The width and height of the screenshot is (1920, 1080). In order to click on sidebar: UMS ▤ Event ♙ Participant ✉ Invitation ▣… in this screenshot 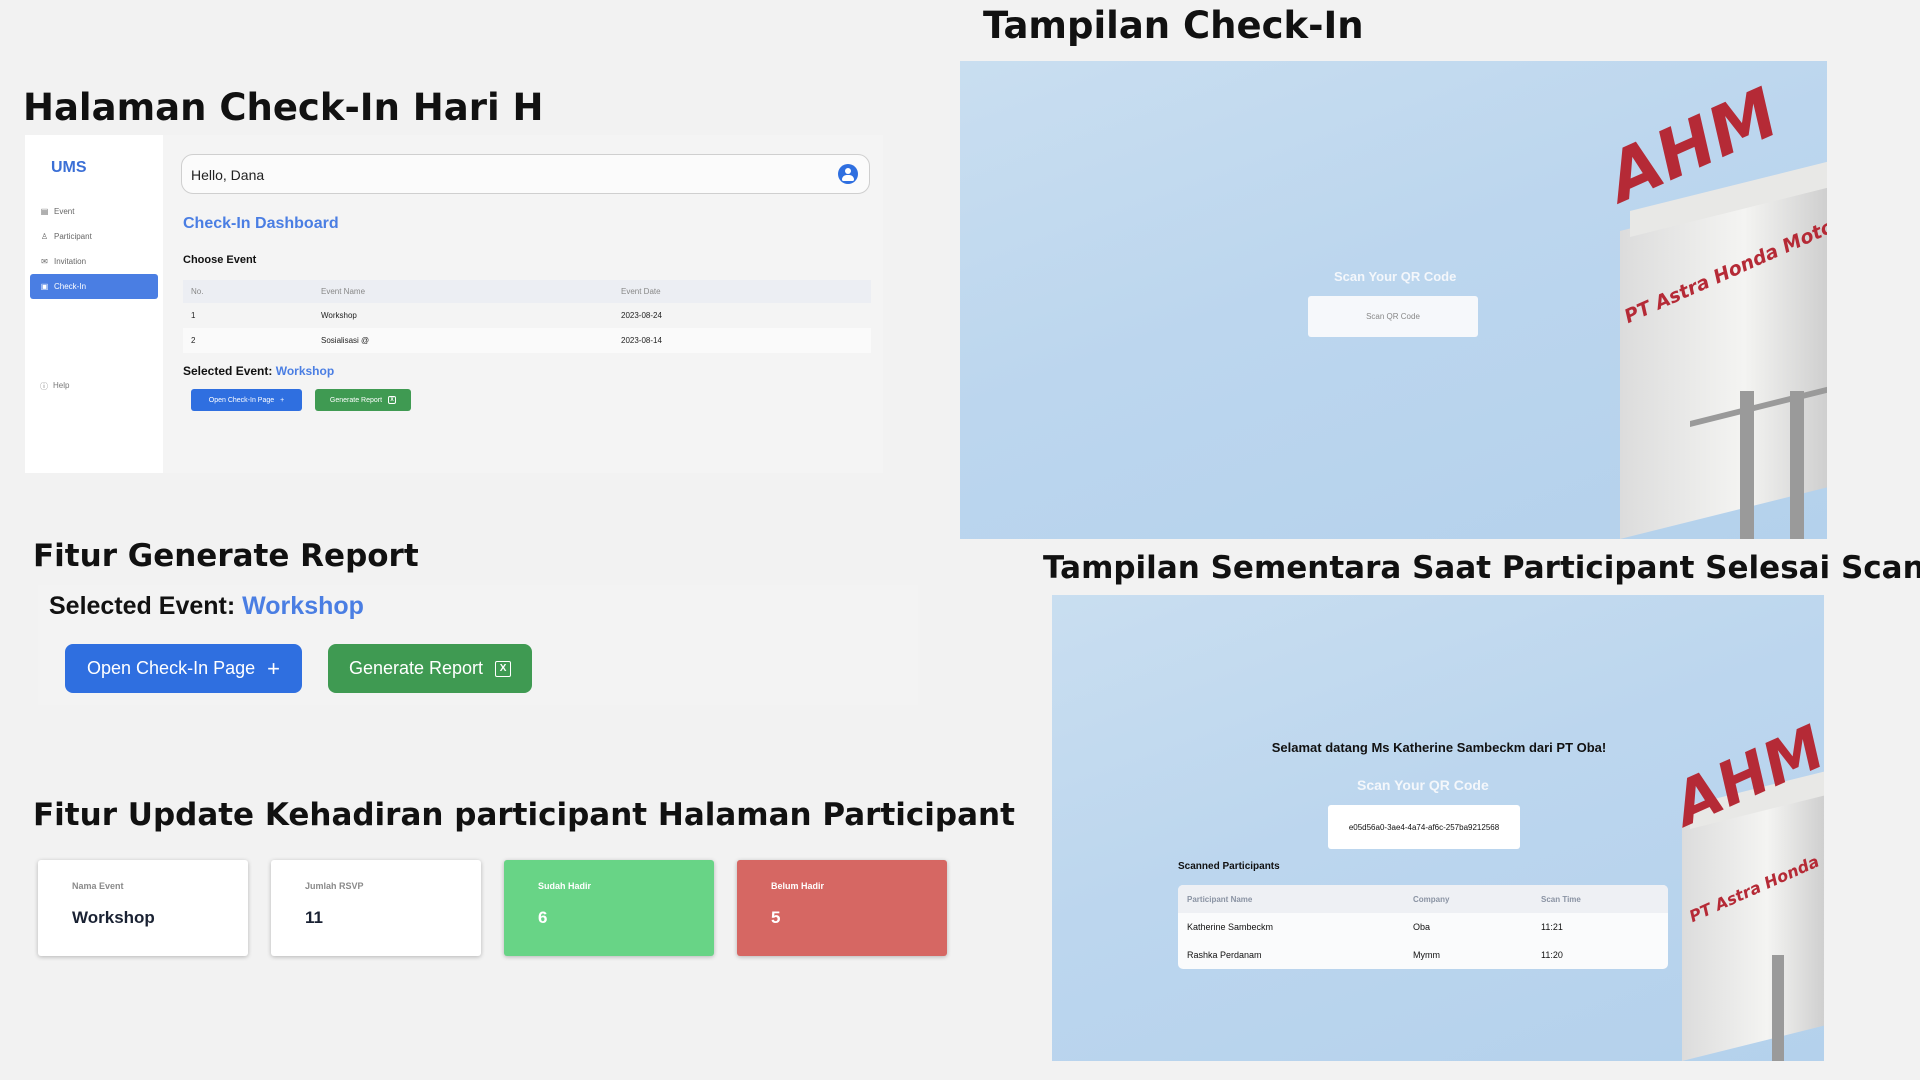, I will do `click(94, 304)`.